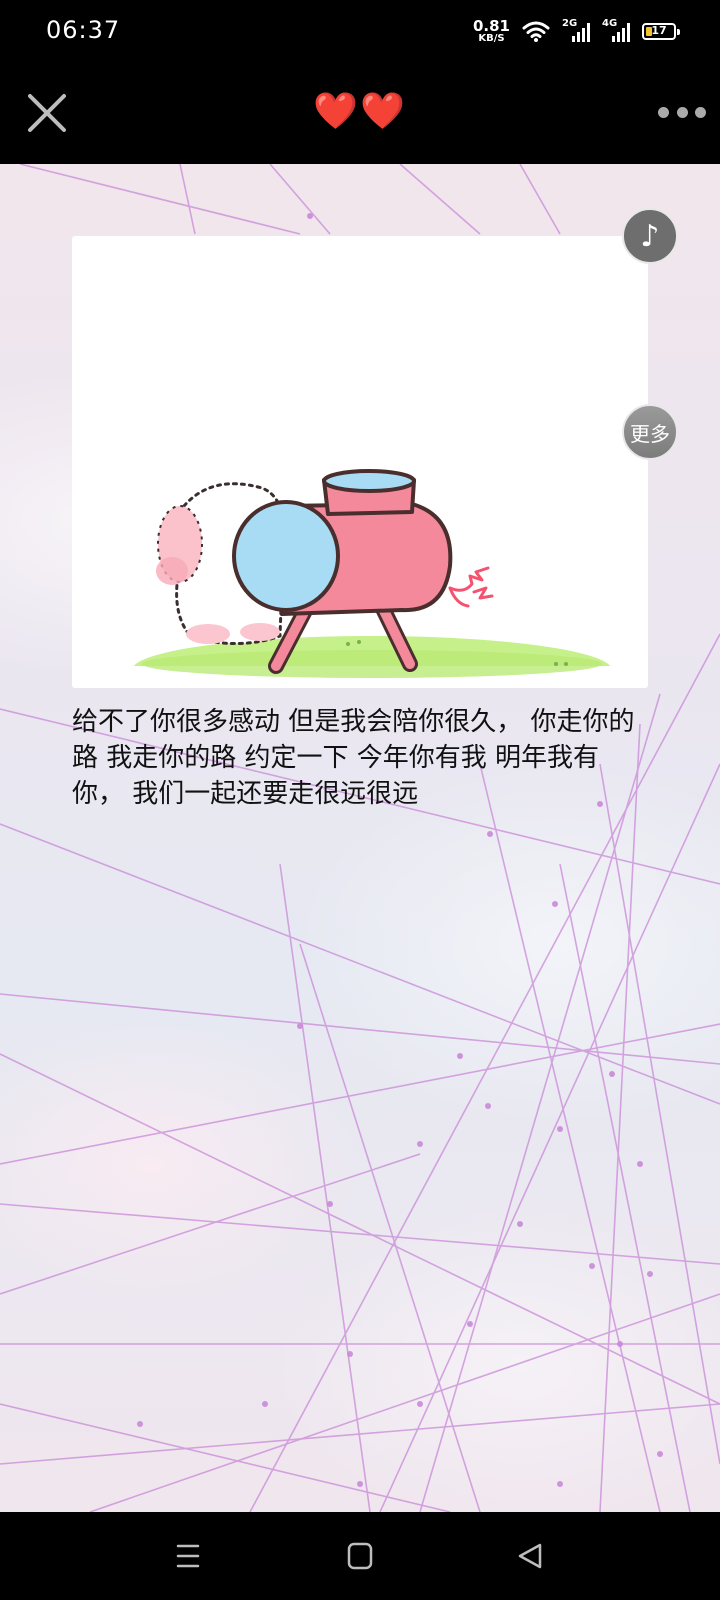 This screenshot has width=720, height=1600. I want to click on music-note-icon: ♪, so click(650, 236).